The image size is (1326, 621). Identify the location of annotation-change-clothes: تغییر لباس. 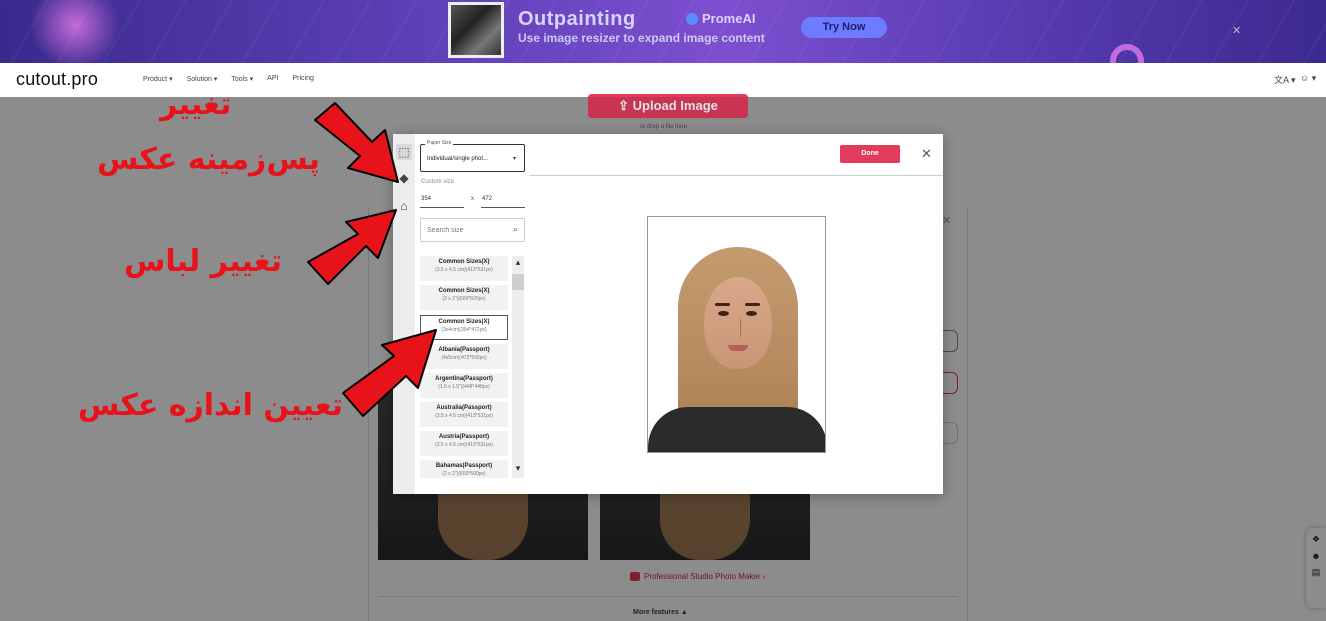
(203, 261).